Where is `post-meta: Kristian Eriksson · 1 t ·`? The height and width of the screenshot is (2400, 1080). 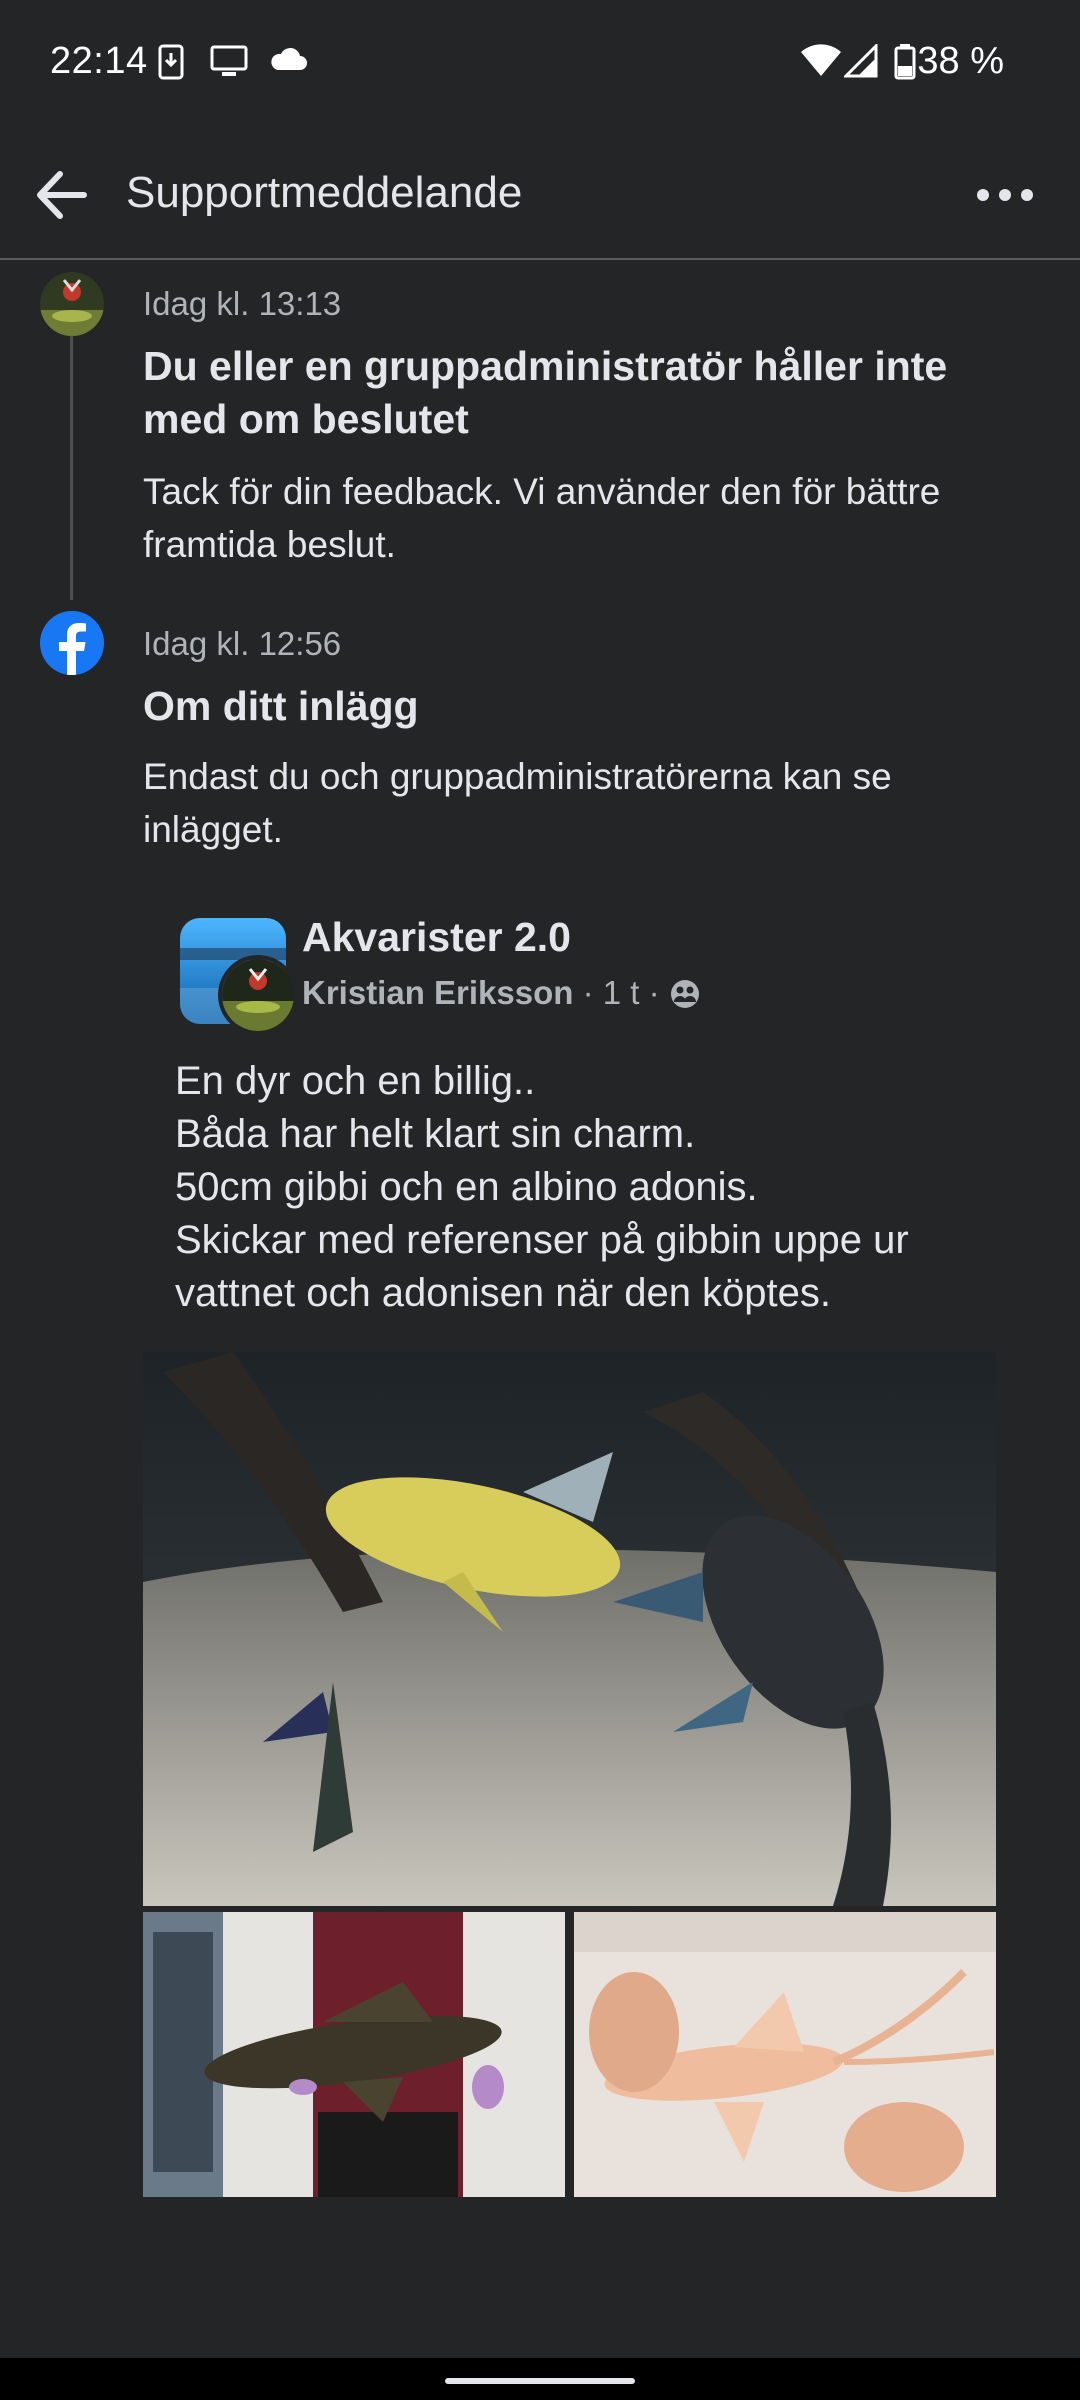 post-meta: Kristian Eriksson · 1 t · is located at coordinates (501, 993).